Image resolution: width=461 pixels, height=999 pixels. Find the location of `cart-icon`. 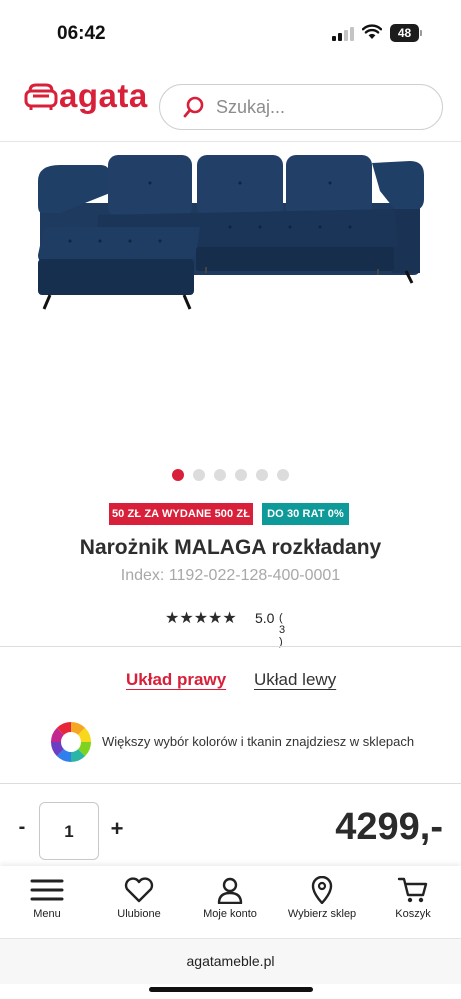

cart-icon is located at coordinates (412, 890).